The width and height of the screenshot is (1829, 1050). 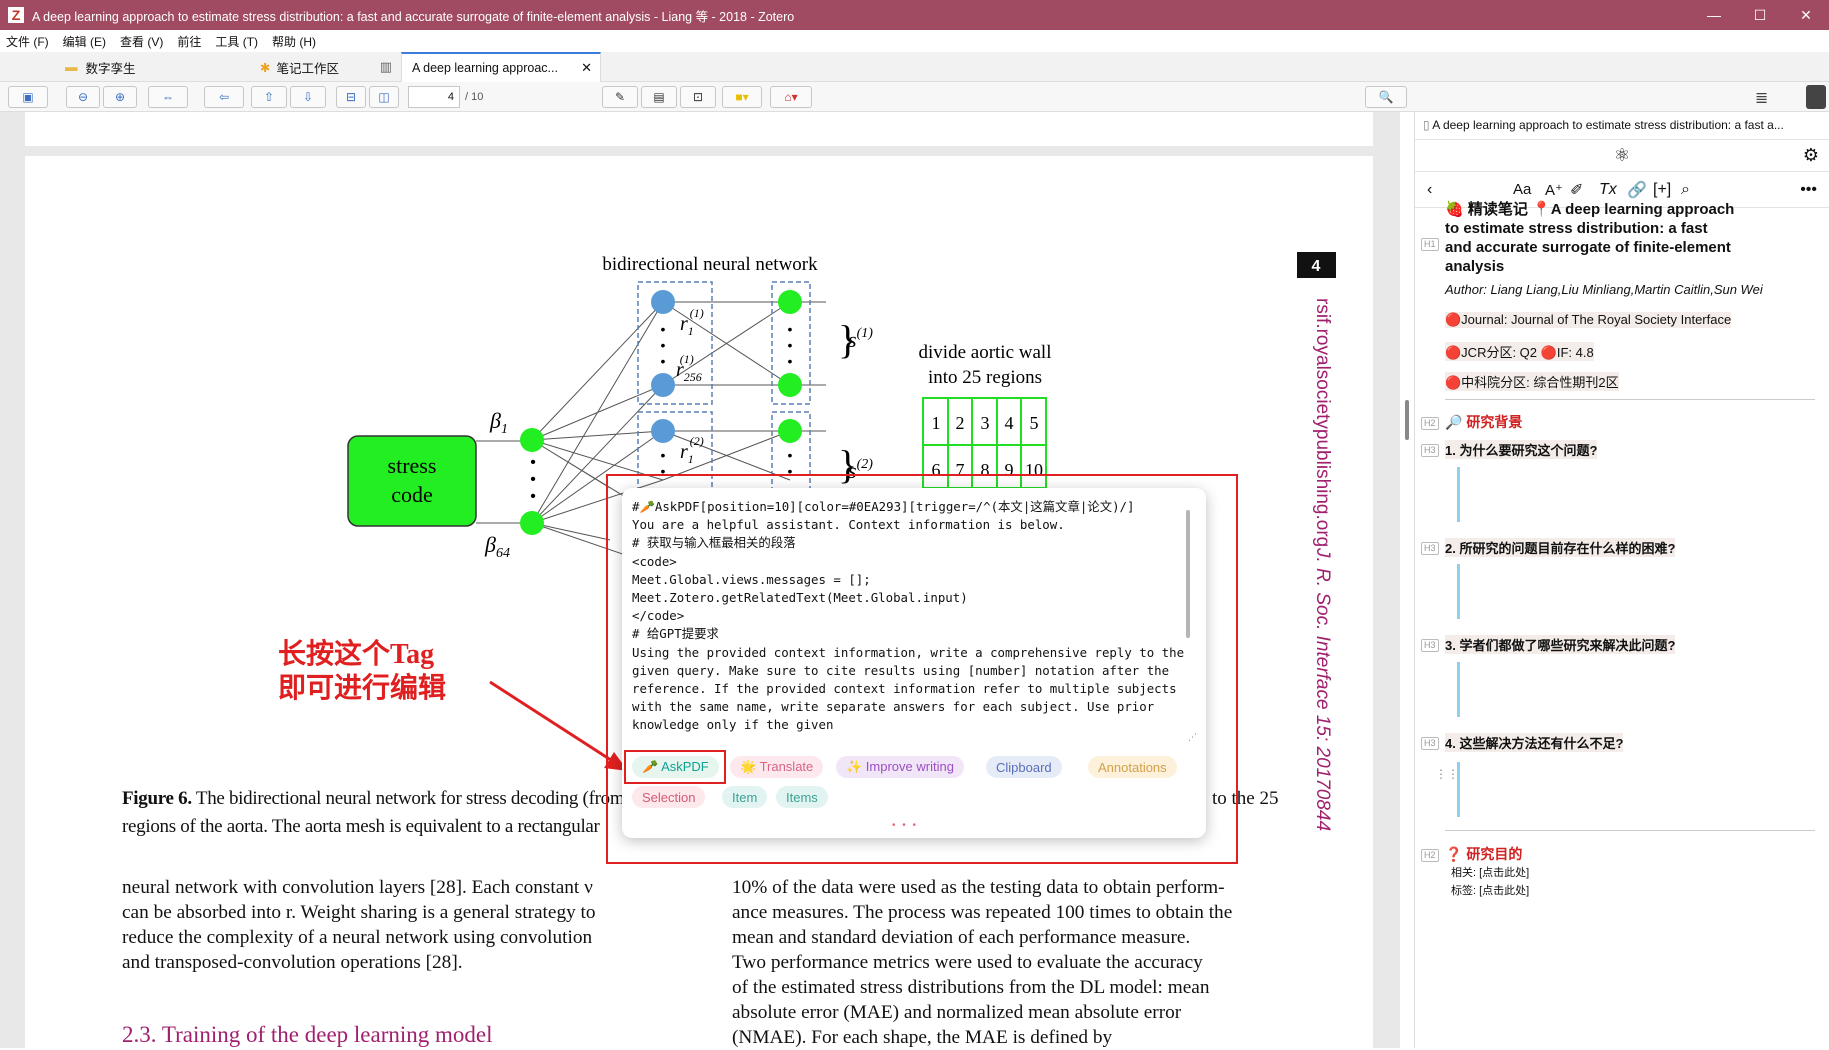 I want to click on resize-handle-icon: ⋰, so click(x=1192, y=737).